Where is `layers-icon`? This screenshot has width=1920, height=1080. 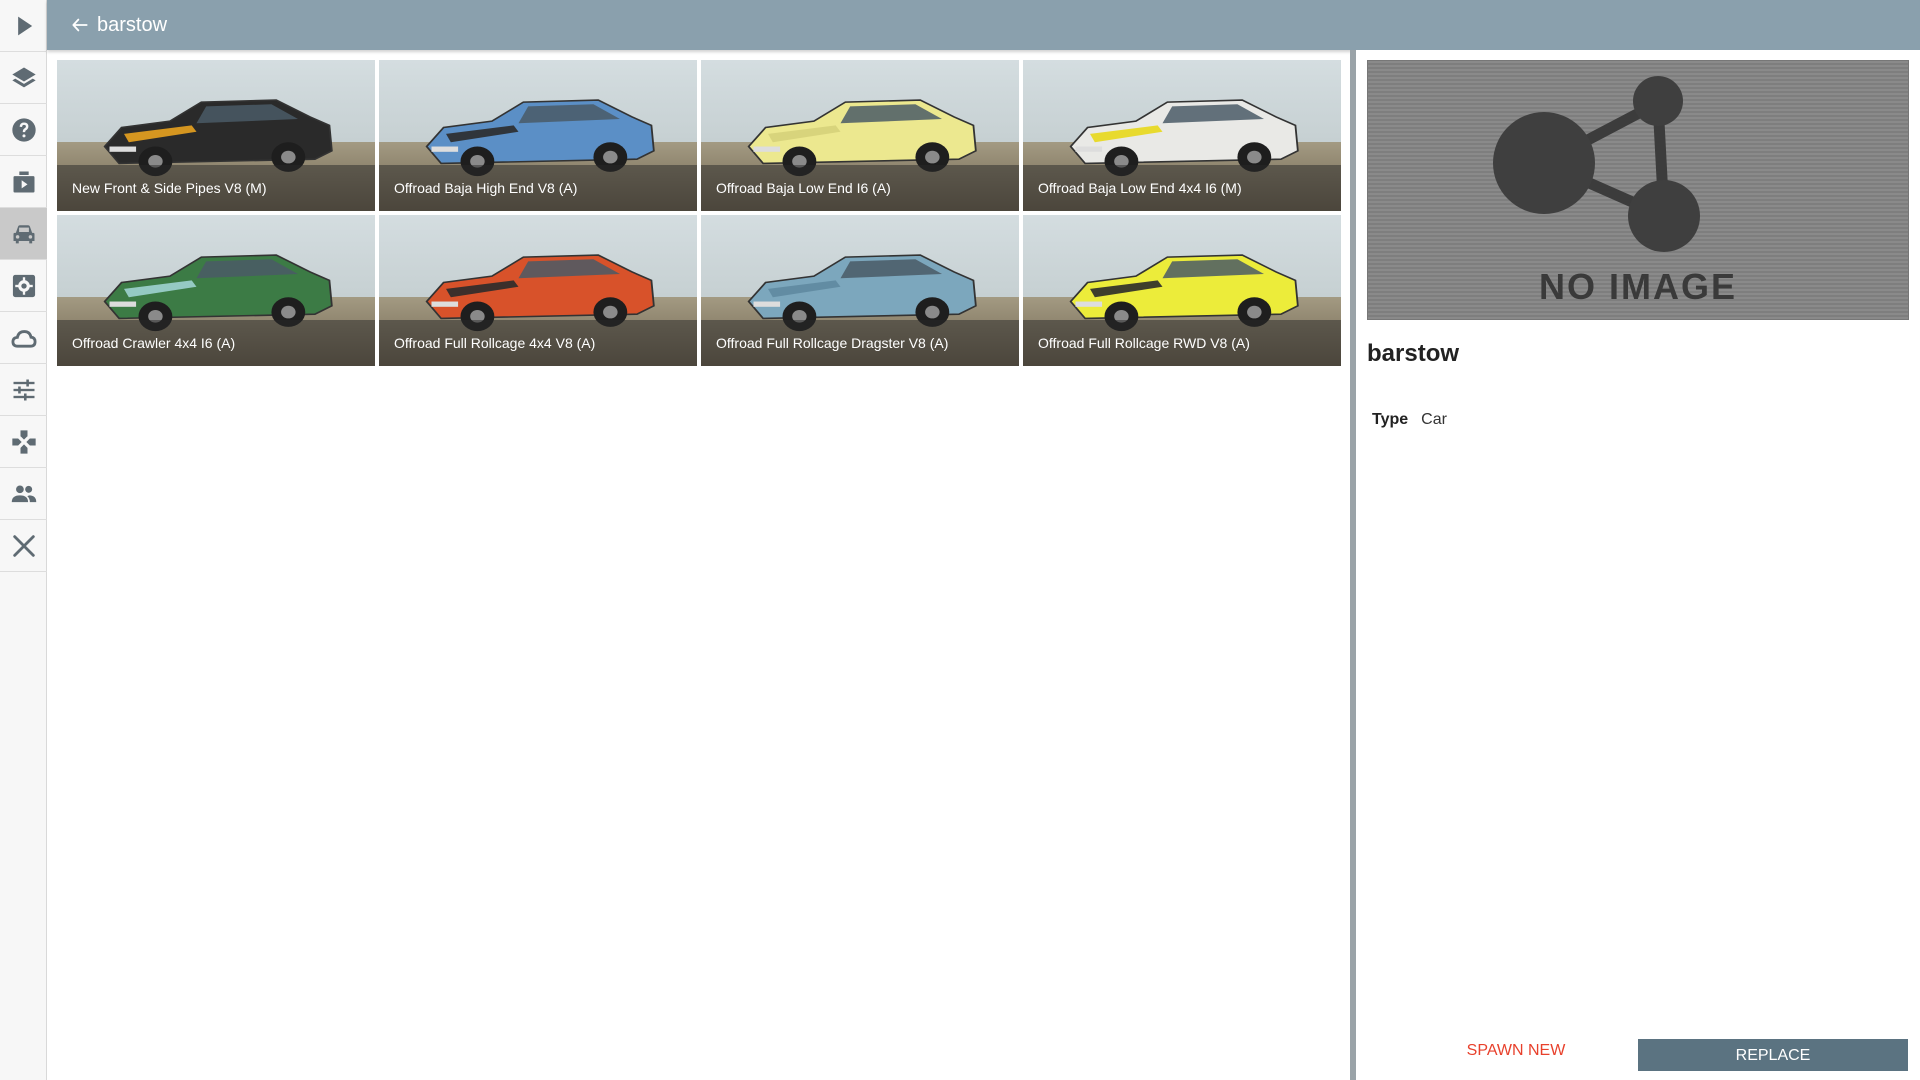 layers-icon is located at coordinates (23, 77).